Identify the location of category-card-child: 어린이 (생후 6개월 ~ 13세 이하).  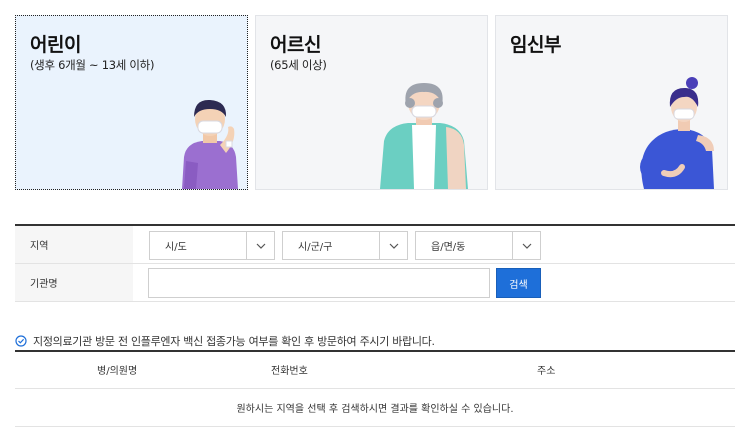
(131, 102).